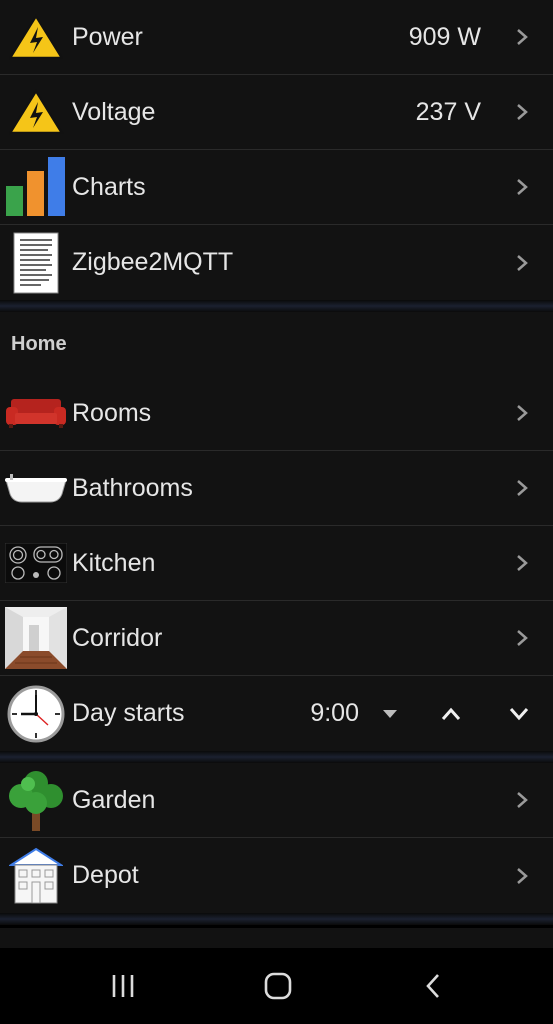 The image size is (553, 1024). What do you see at coordinates (114, 562) in the screenshot?
I see `item-label: Kitchen` at bounding box center [114, 562].